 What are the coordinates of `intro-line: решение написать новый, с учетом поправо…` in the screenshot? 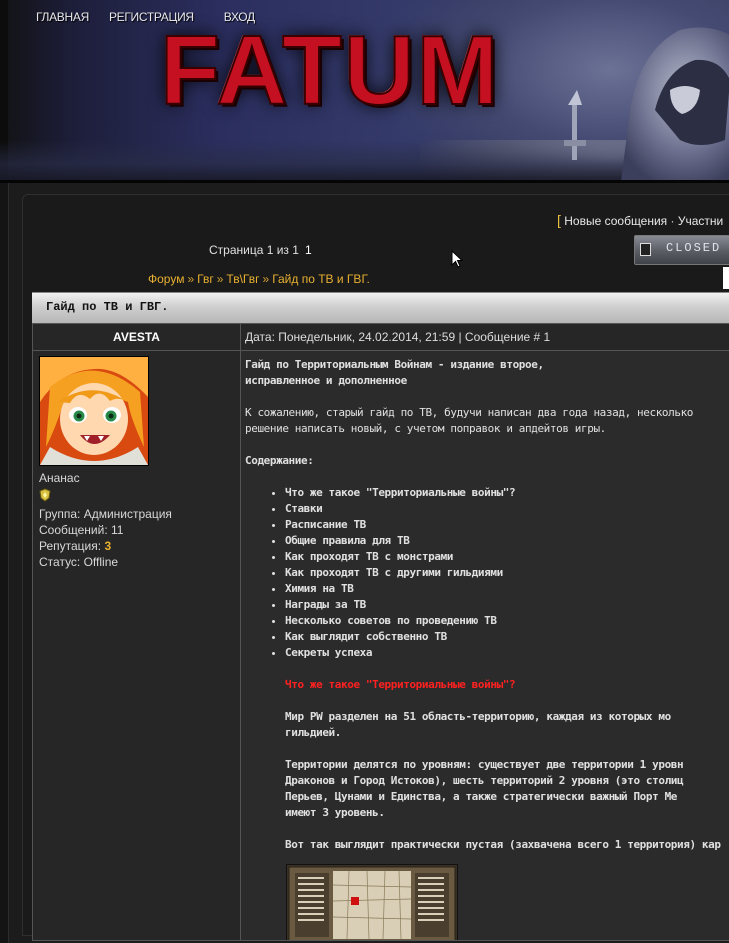 It's located at (425, 428).